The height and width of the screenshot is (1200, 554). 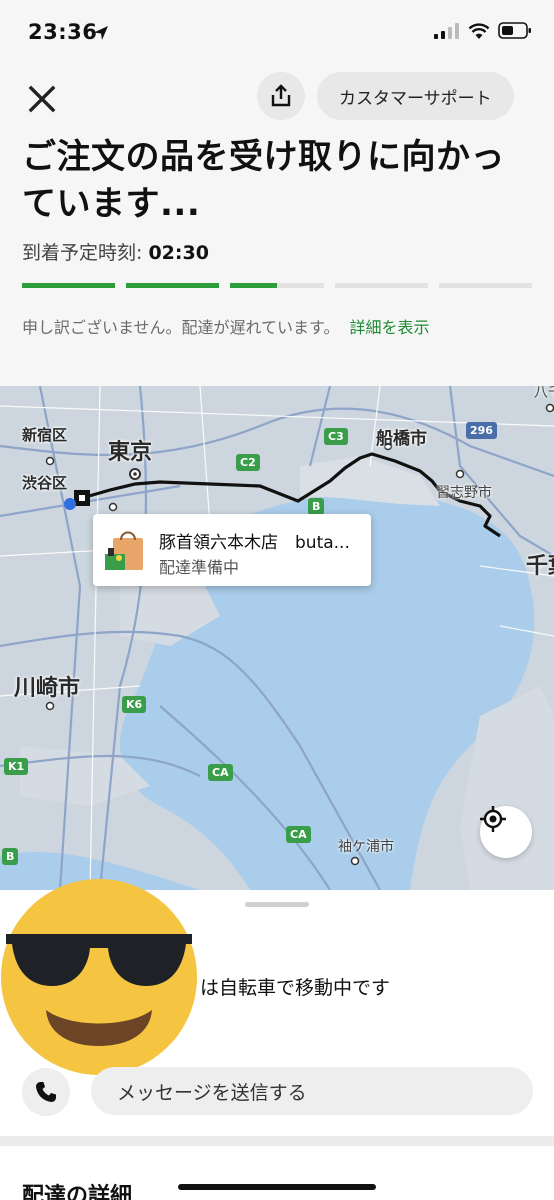 I want to click on eta-row: 到着予定時刻: 02:30, so click(x=115, y=251).